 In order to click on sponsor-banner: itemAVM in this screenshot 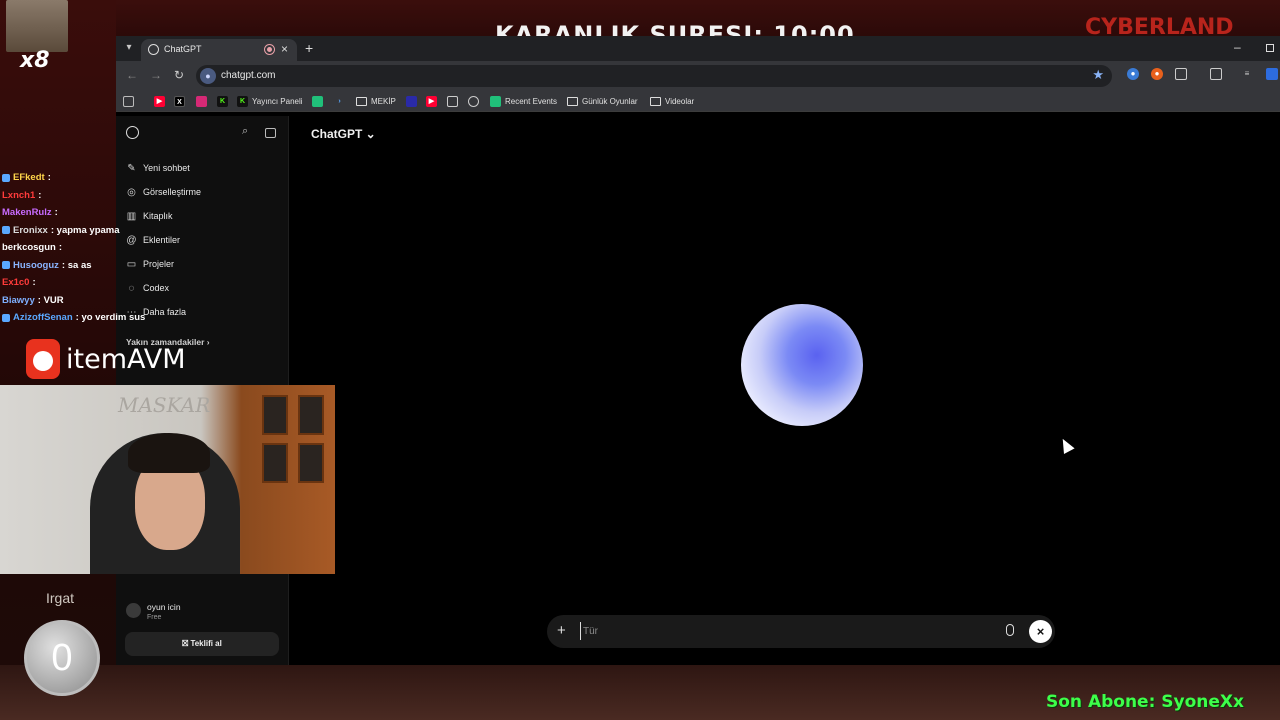, I will do `click(106, 359)`.